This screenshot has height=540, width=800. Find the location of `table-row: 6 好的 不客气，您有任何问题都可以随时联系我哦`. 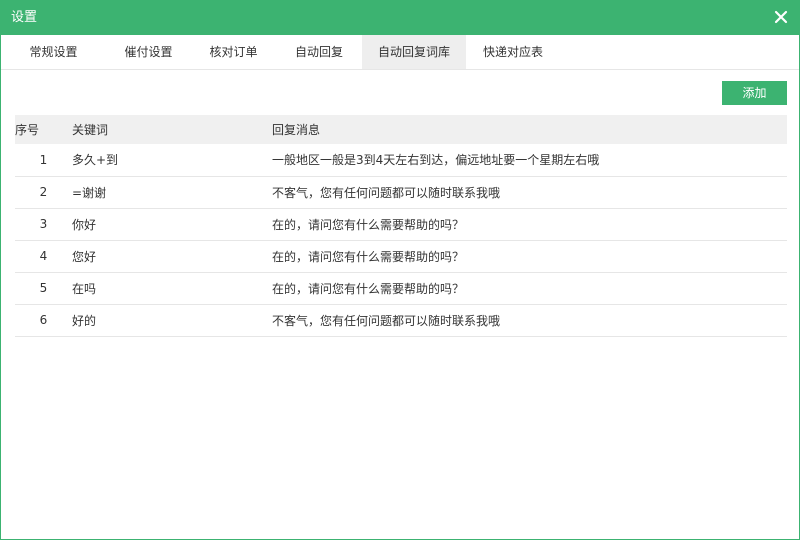

table-row: 6 好的 不客气，您有任何问题都可以随时联系我哦 is located at coordinates (401, 320).